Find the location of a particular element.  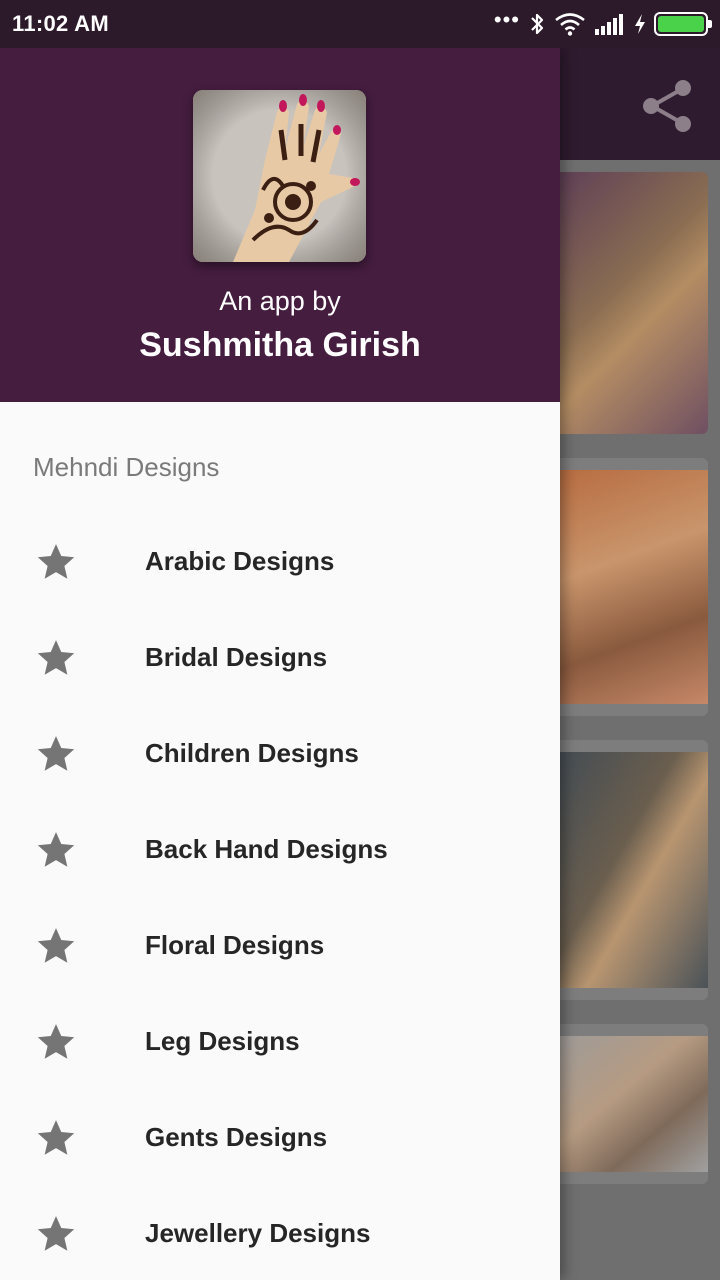

menu-item-gents-designs: Gents Designs is located at coordinates (280, 1138).